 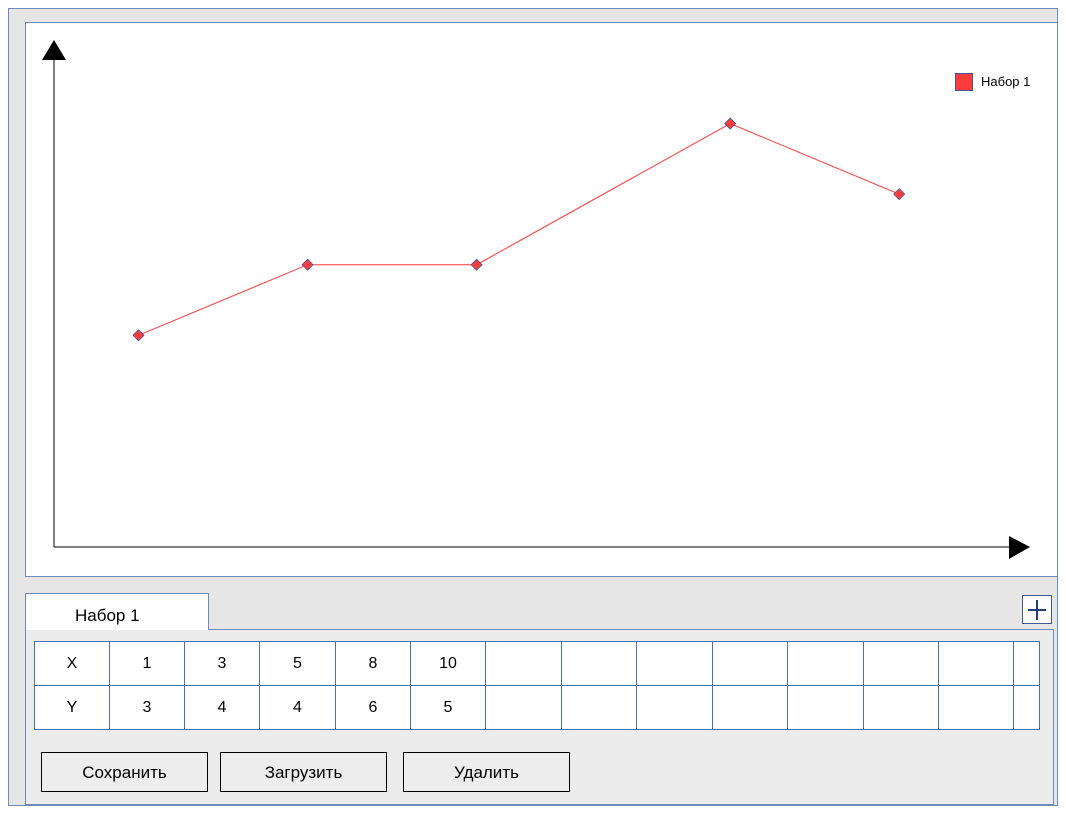 What do you see at coordinates (72, 663) in the screenshot?
I see `row-header-cell: X` at bounding box center [72, 663].